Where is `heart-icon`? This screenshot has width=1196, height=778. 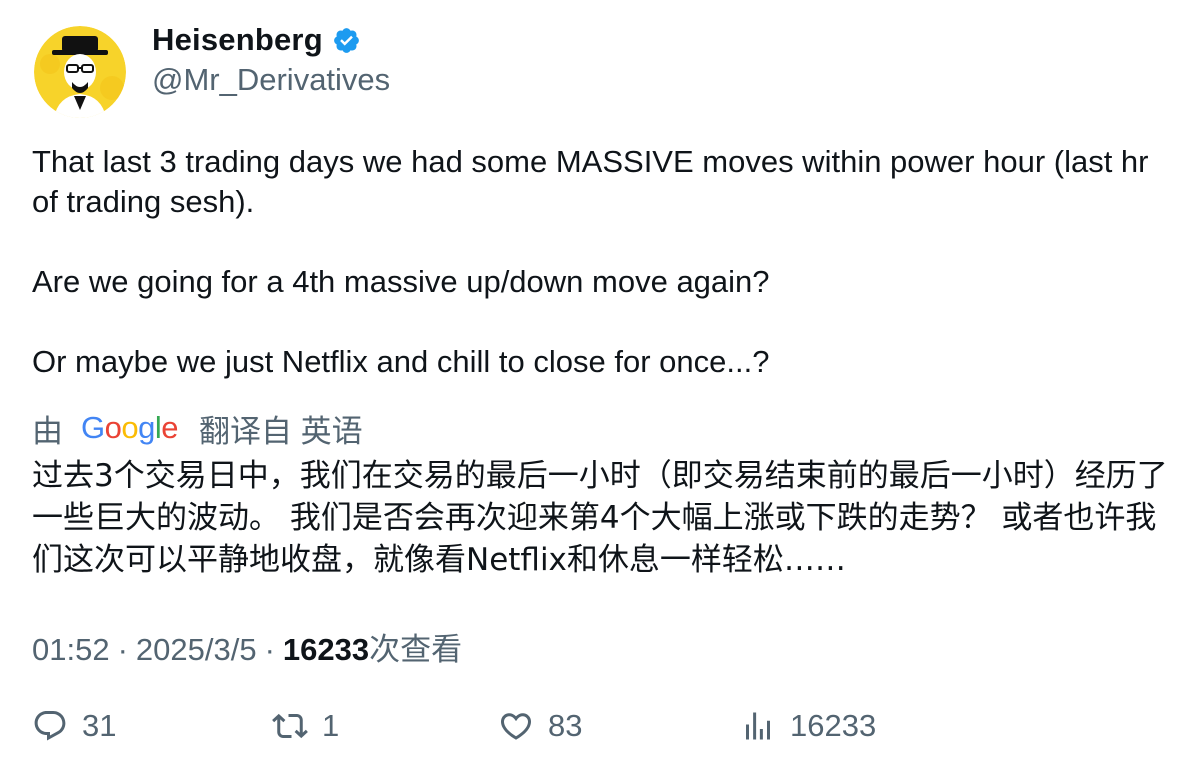 heart-icon is located at coordinates (516, 726).